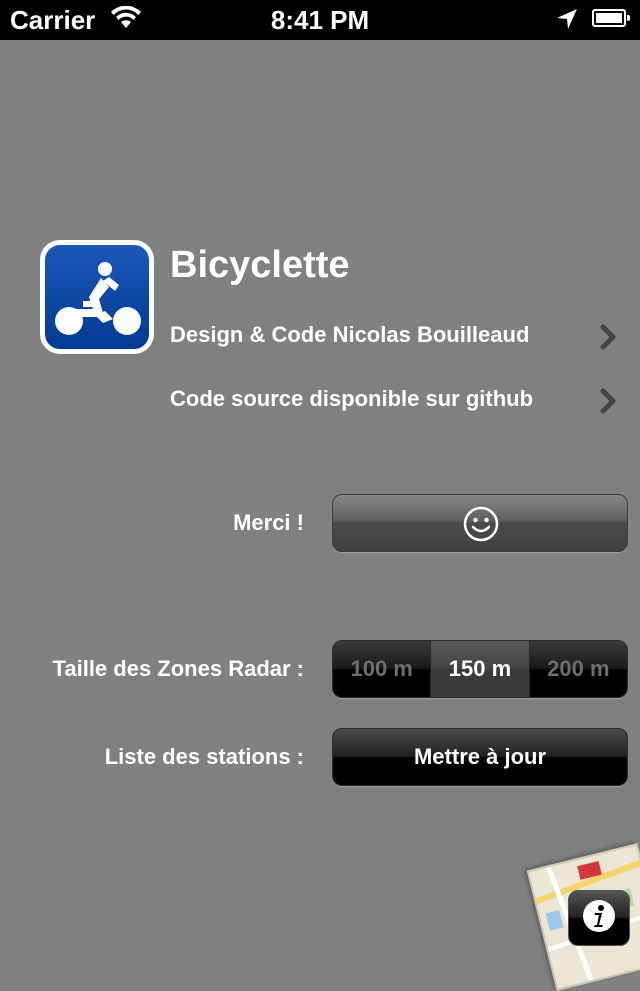 This screenshot has width=640, height=991. What do you see at coordinates (268, 522) in the screenshot?
I see `thanks-label: Merci !` at bounding box center [268, 522].